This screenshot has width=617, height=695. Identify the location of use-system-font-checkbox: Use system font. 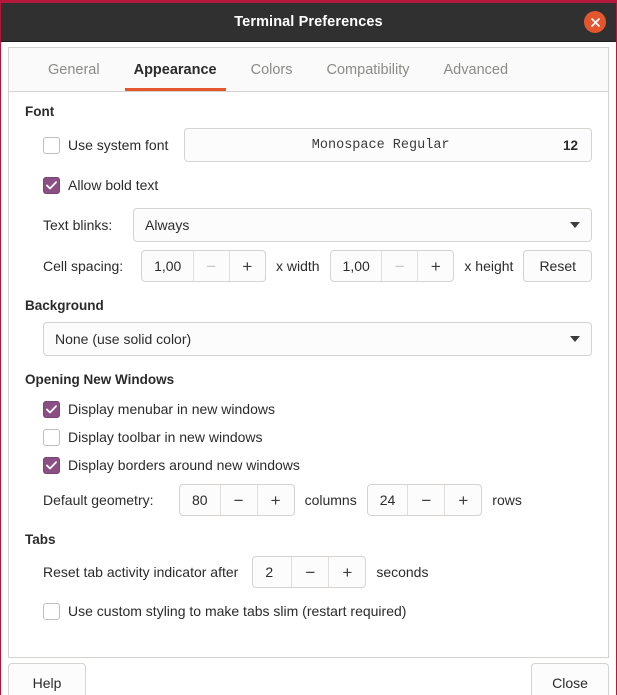
(106, 145).